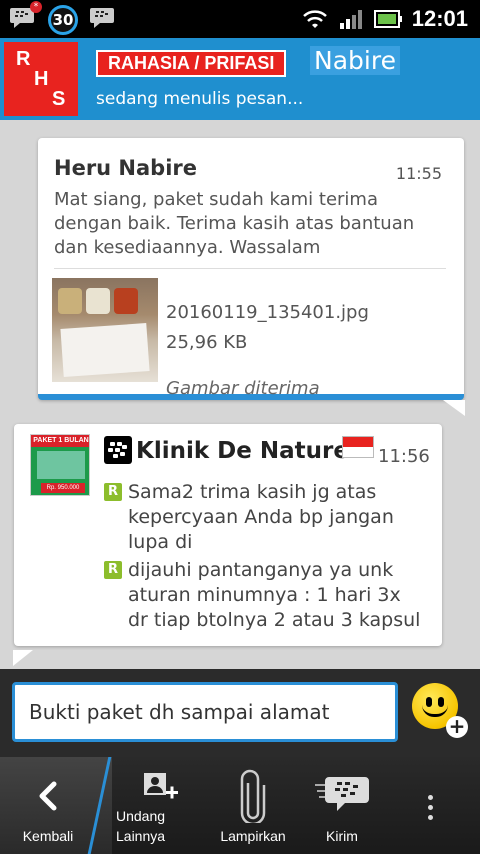 The width and height of the screenshot is (480, 854). What do you see at coordinates (63, 20) in the screenshot?
I see `notification-count-badge: 30` at bounding box center [63, 20].